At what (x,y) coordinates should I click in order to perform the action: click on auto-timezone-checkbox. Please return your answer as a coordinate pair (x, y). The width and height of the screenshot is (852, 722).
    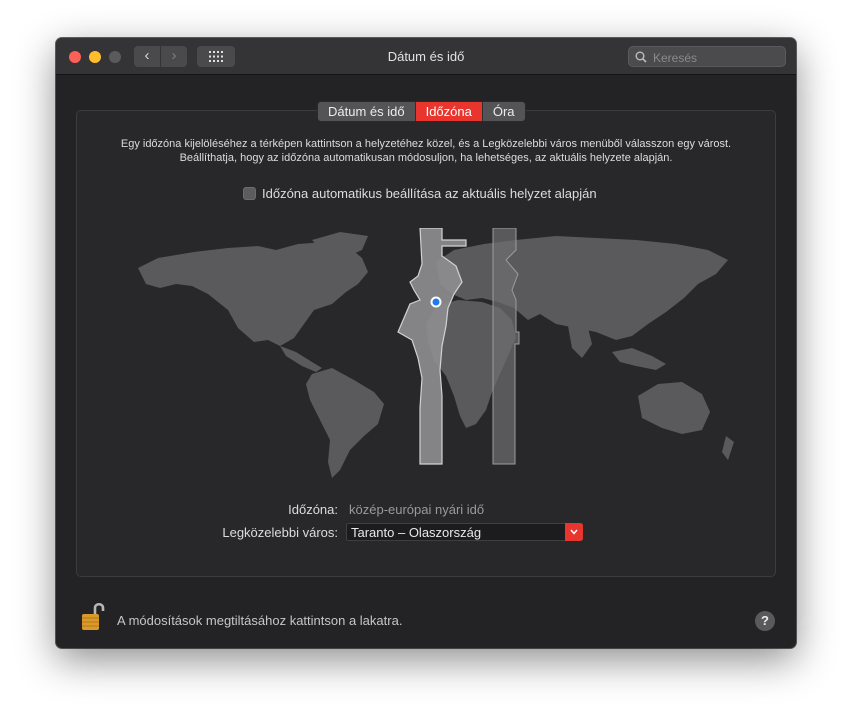
    Looking at the image, I should click on (249, 193).